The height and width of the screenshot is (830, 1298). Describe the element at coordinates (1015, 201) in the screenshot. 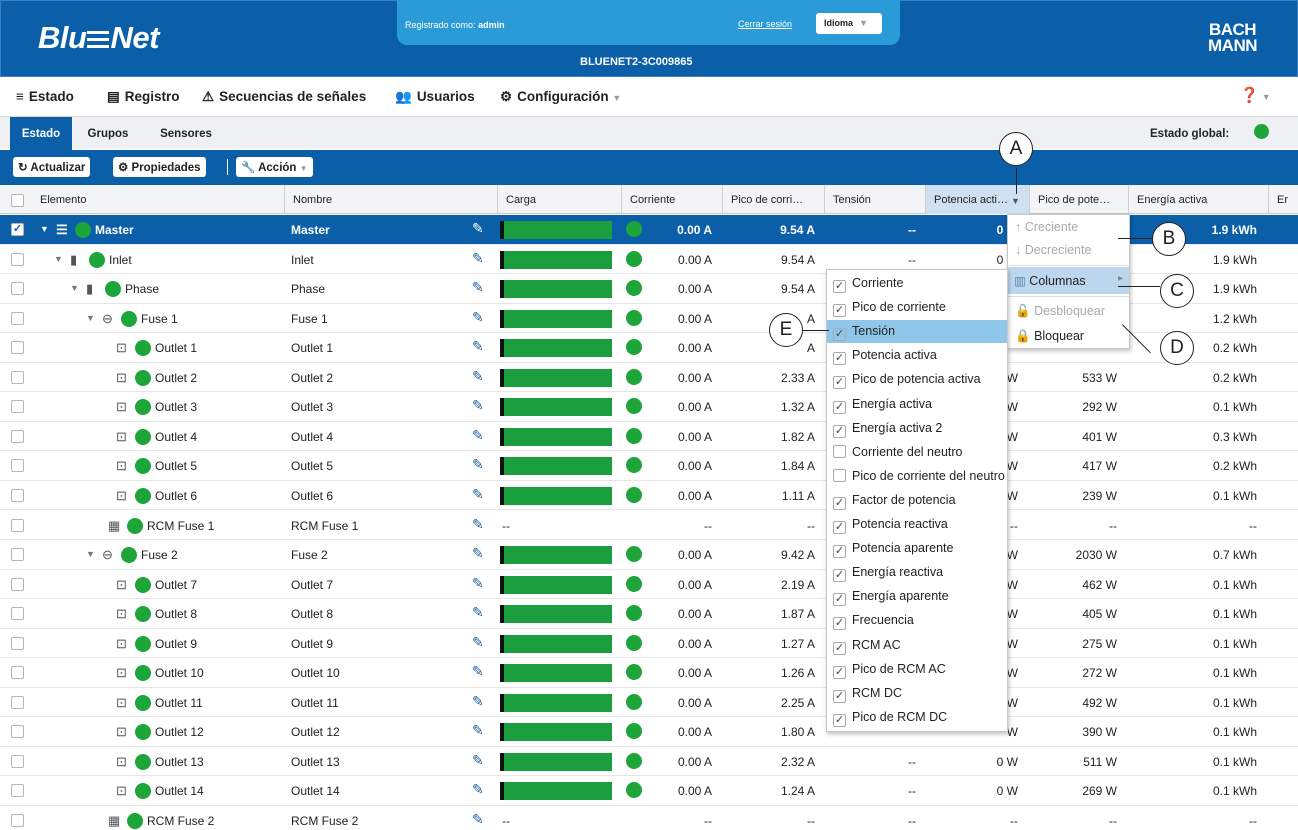

I see `column-menu-trigger: ▼` at that location.